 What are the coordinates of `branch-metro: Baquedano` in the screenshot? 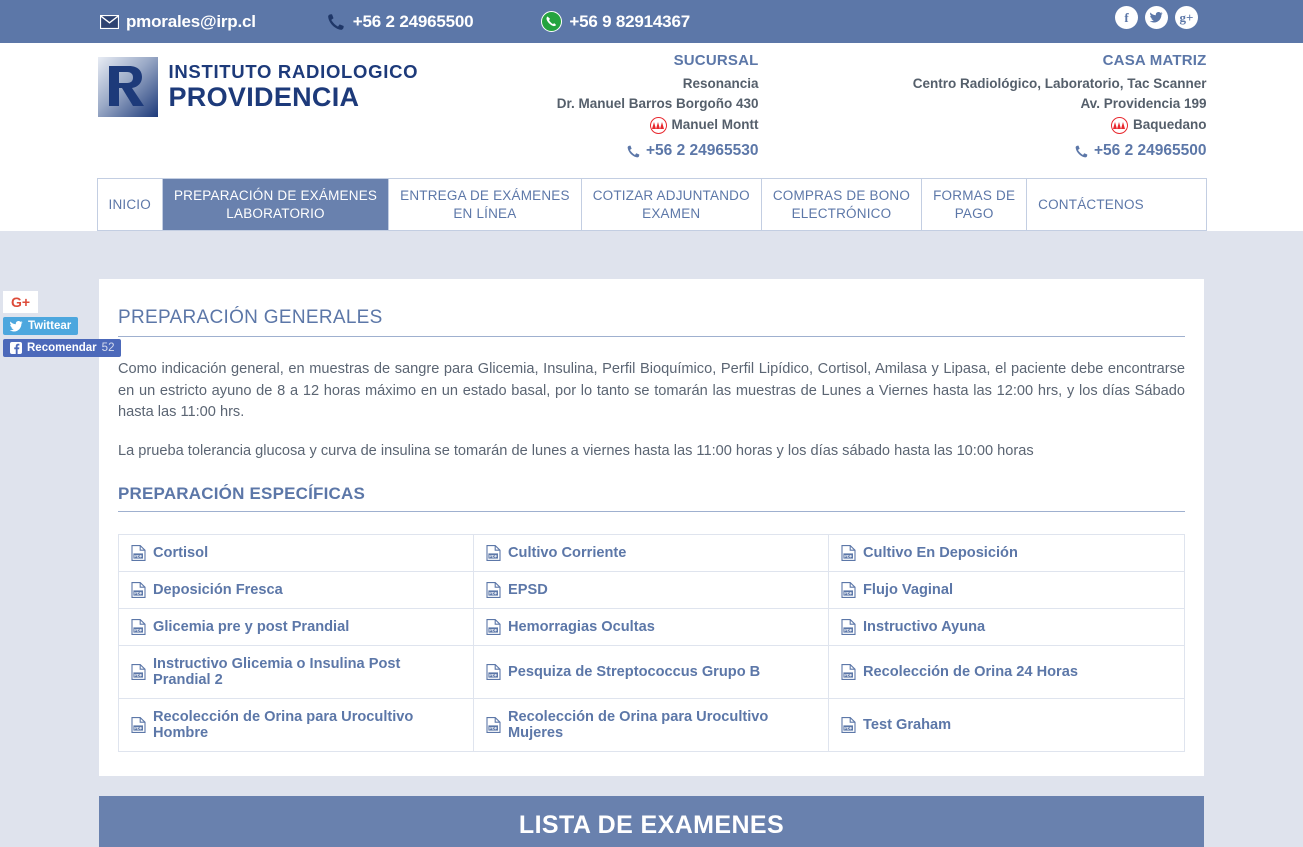 It's located at (1169, 124).